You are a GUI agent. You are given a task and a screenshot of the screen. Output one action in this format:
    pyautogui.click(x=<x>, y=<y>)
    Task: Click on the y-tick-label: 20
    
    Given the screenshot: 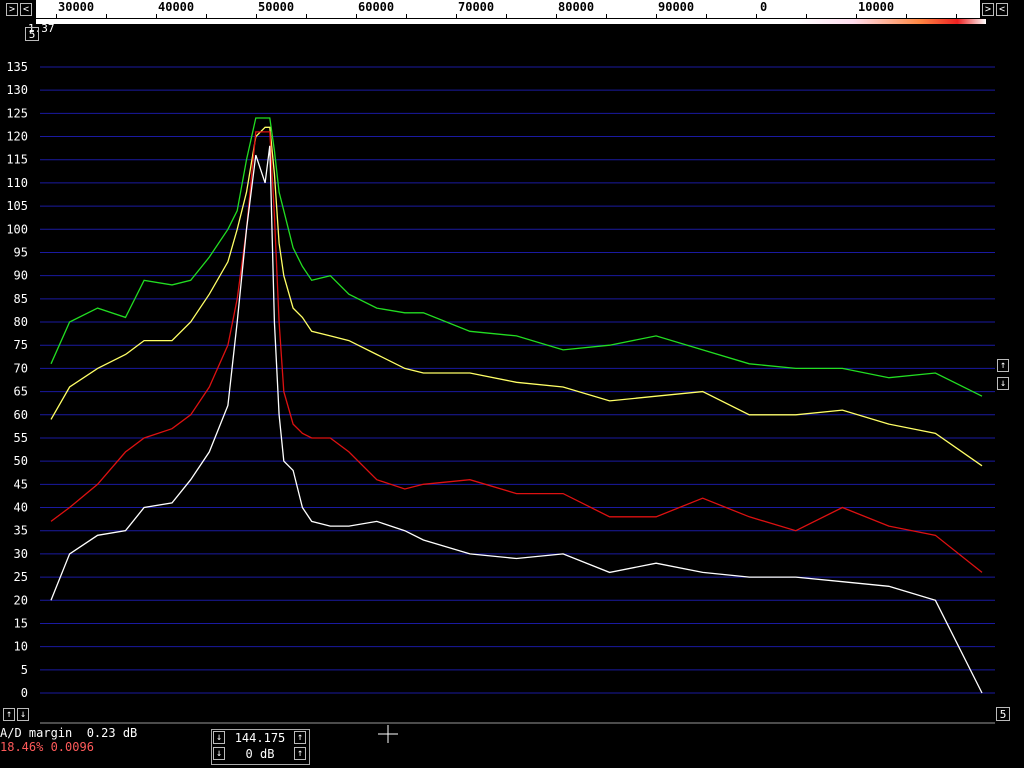 What is the action you would take?
    pyautogui.click(x=21, y=600)
    